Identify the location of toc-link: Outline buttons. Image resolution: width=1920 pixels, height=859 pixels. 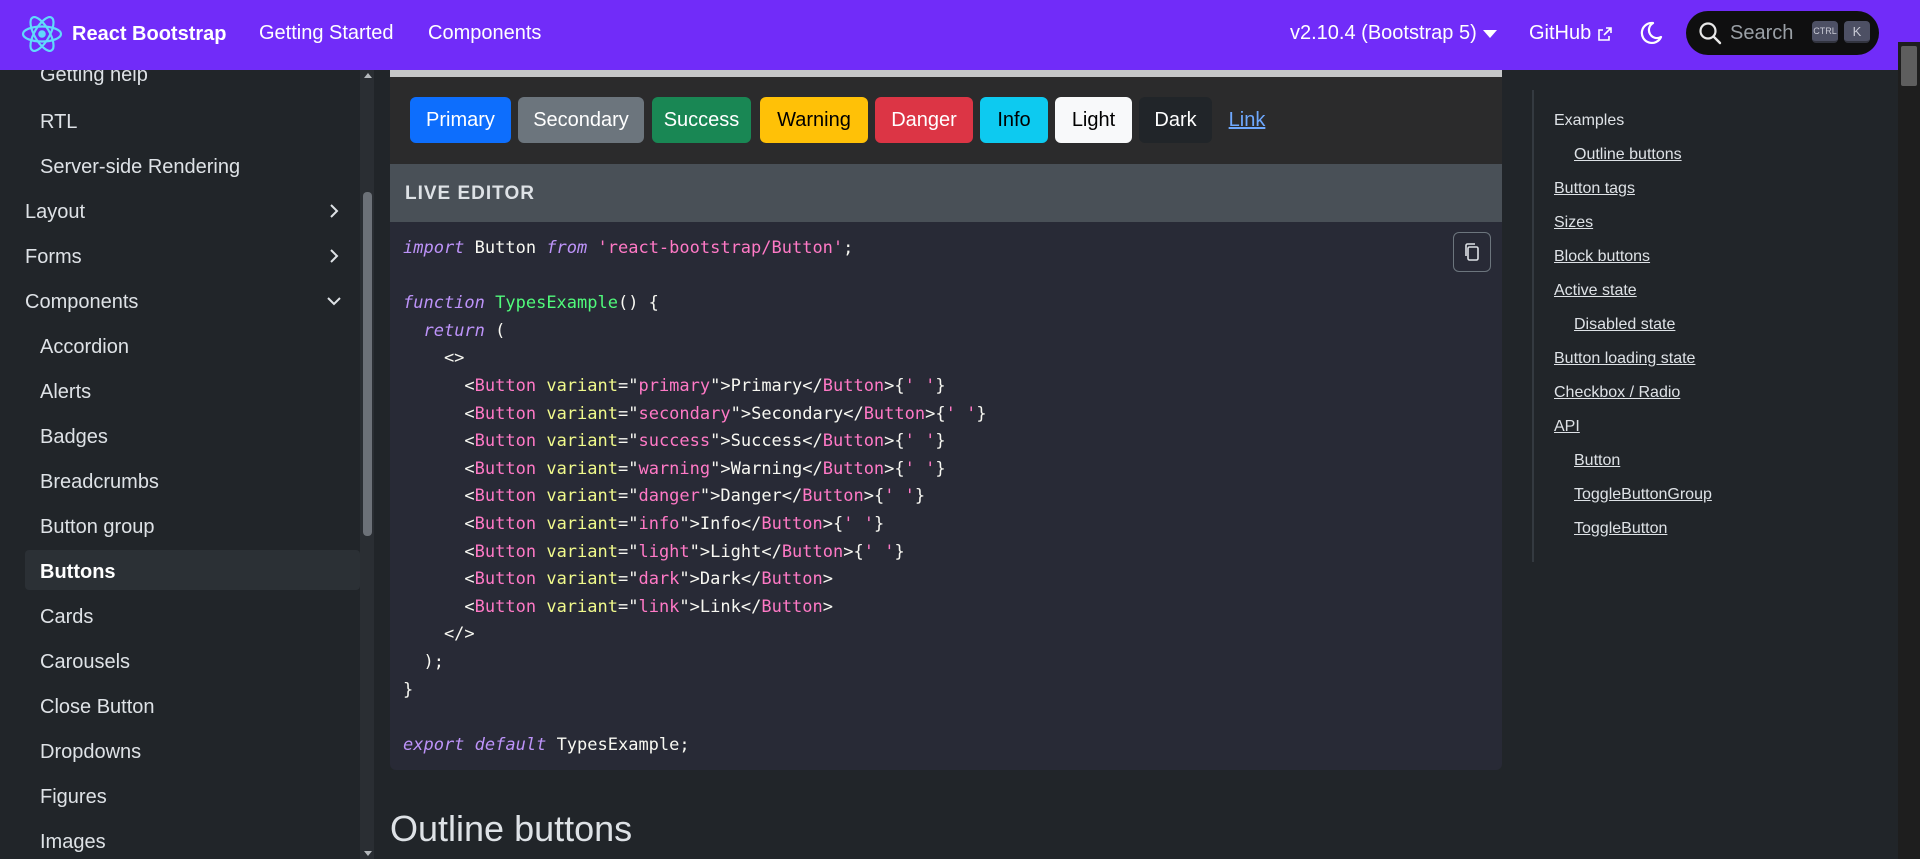
(1628, 155).